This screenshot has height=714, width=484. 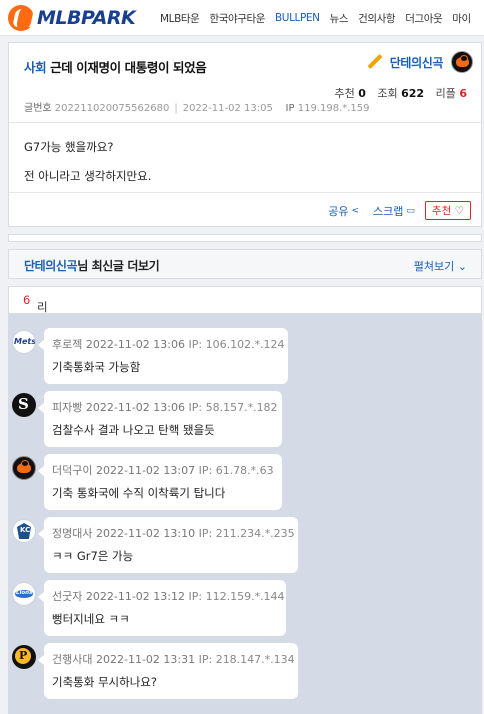 What do you see at coordinates (462, 62) in the screenshot?
I see `orioles-avatar-icon` at bounding box center [462, 62].